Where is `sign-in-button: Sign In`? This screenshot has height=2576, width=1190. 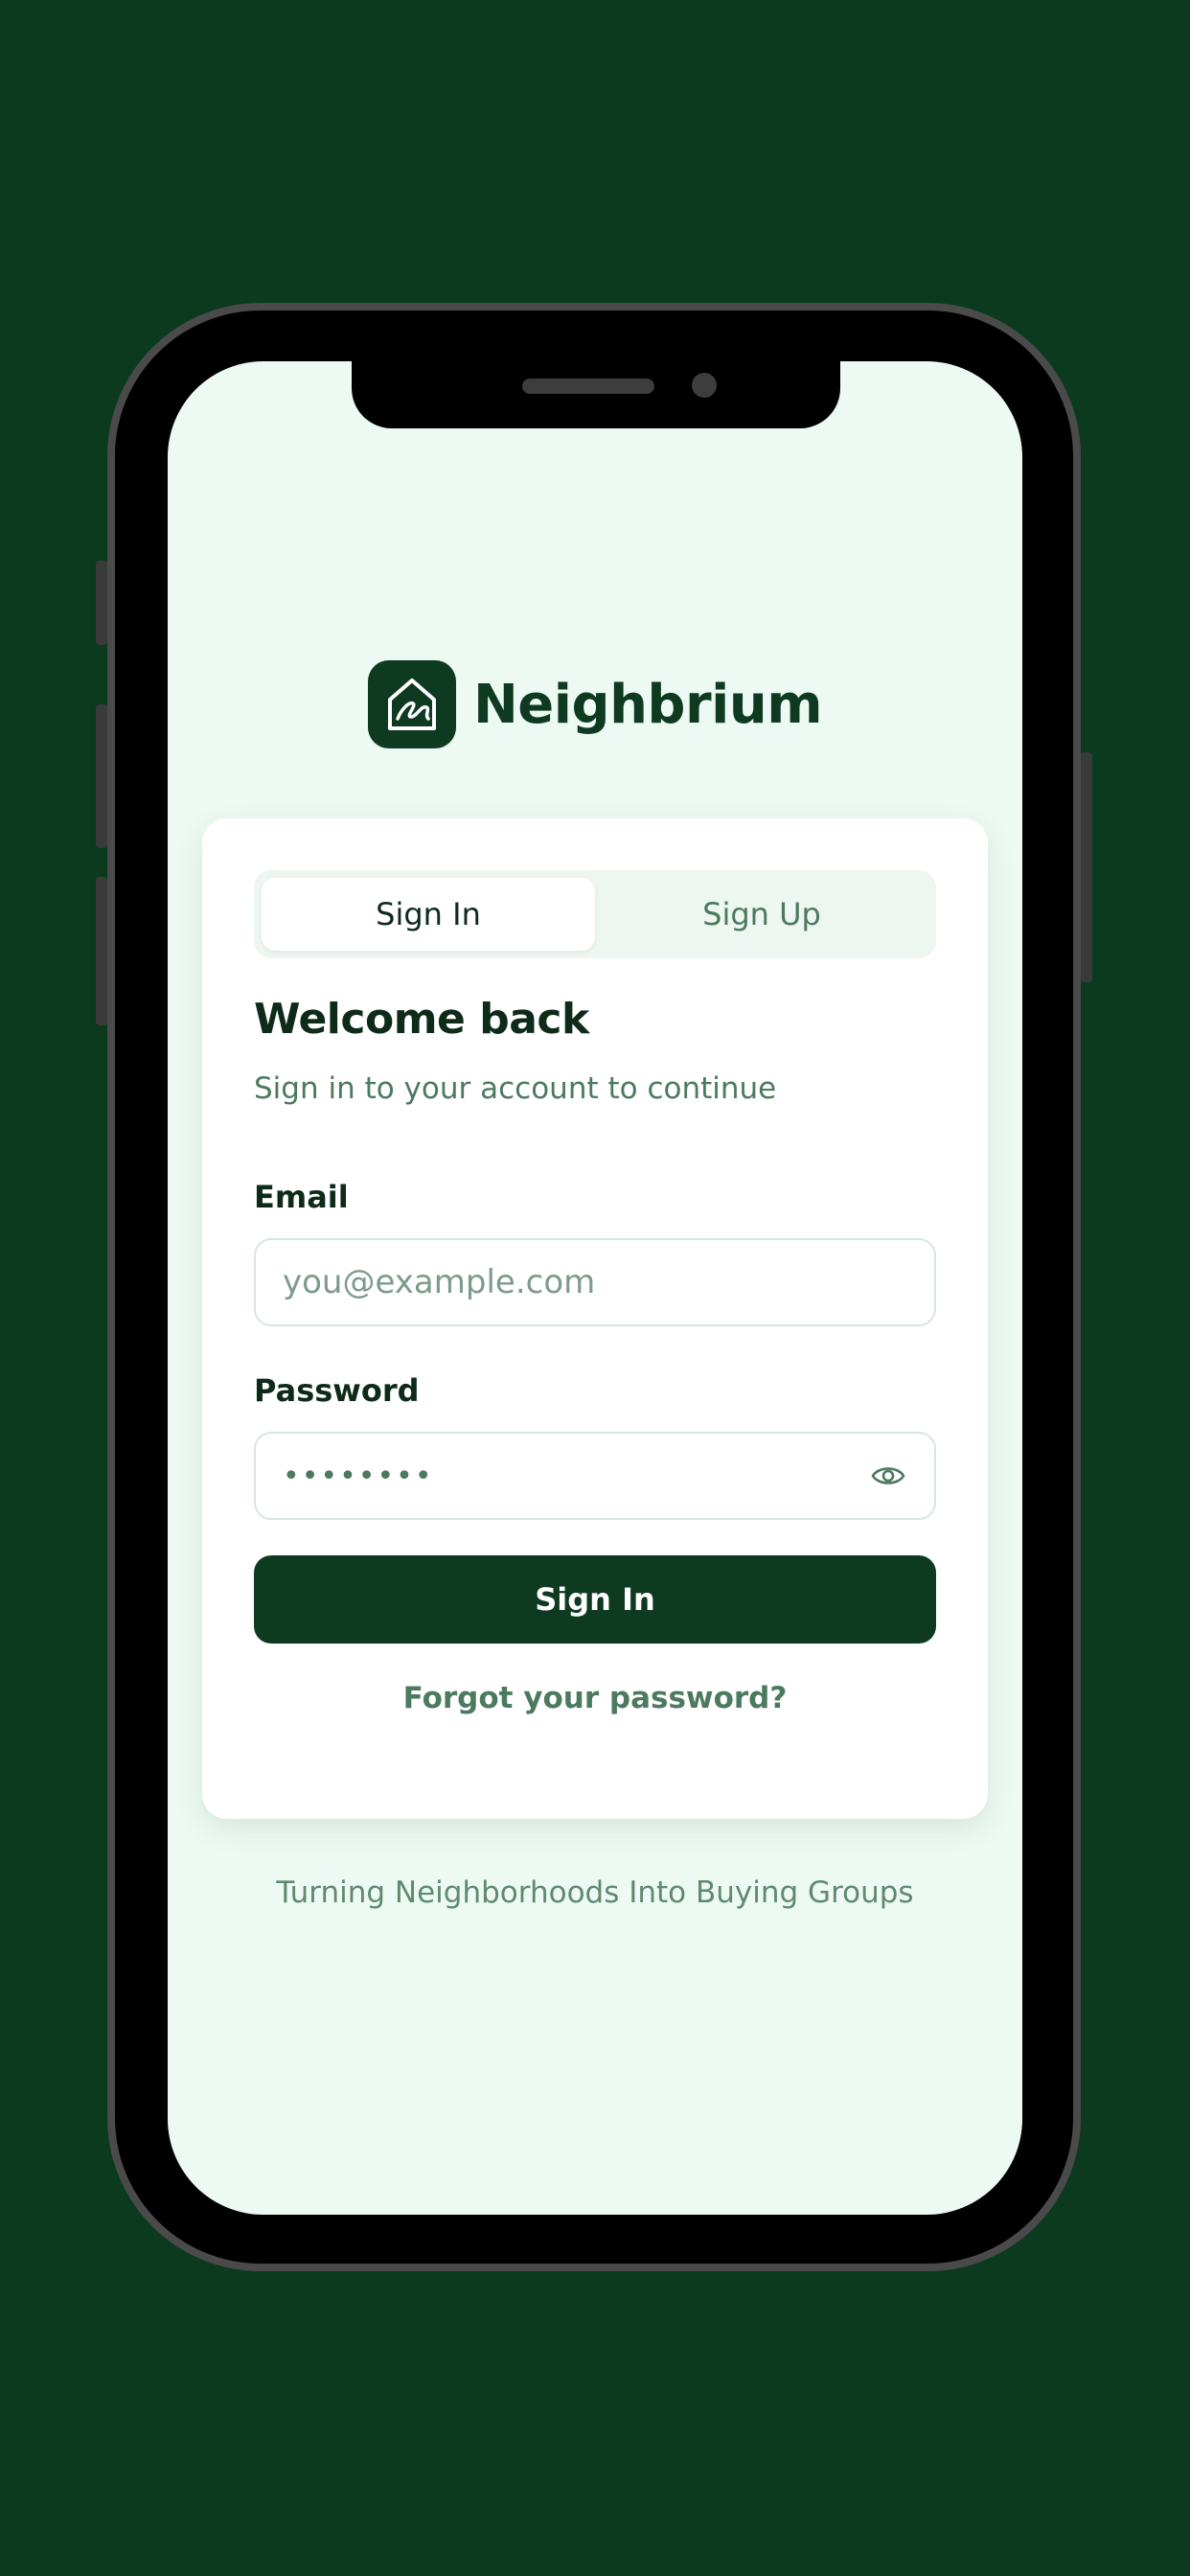 sign-in-button: Sign In is located at coordinates (595, 1599).